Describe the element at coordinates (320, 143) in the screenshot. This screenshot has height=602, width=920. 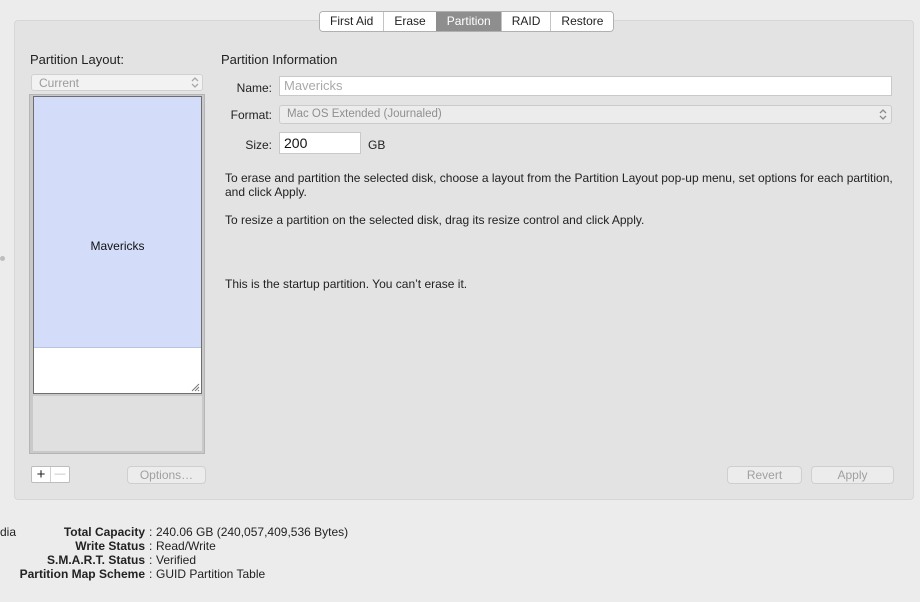
I see `size-field: 200` at that location.